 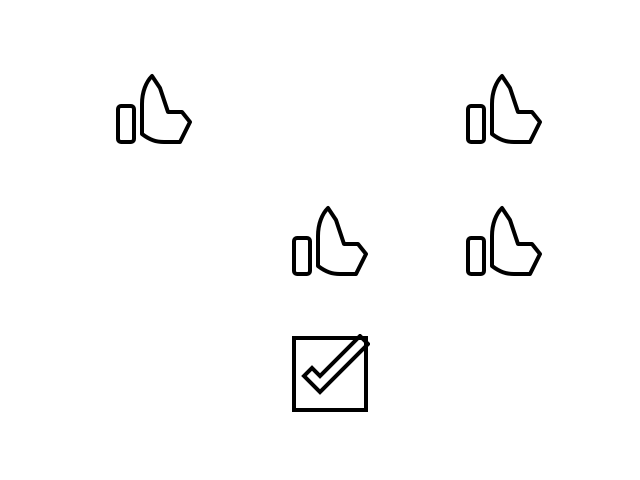 What do you see at coordinates (330, 374) in the screenshot?
I see `checkbox-checked-icon` at bounding box center [330, 374].